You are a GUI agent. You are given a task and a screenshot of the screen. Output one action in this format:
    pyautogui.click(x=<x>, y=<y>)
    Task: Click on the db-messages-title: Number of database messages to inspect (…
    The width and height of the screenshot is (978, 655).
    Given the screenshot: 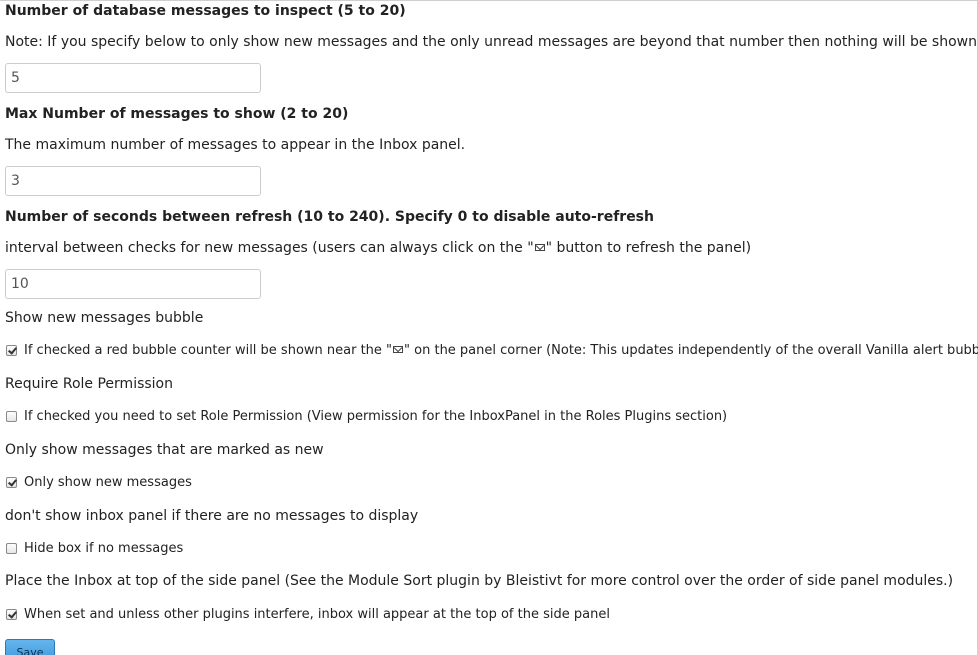 What is the action you would take?
    pyautogui.click(x=205, y=11)
    